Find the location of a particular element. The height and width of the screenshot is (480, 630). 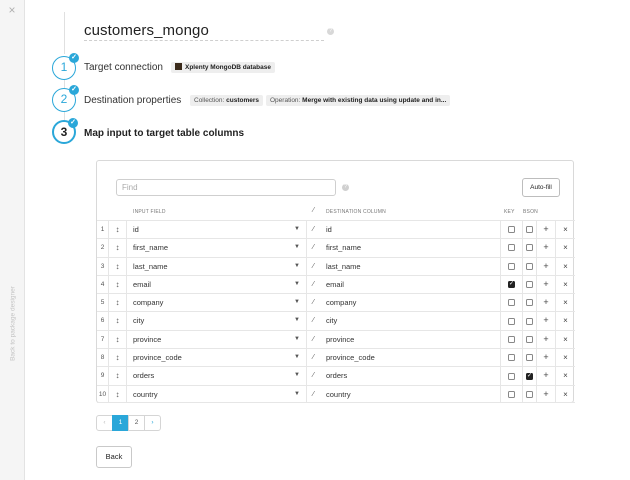

input-field-select: city ▼ is located at coordinates (217, 321).